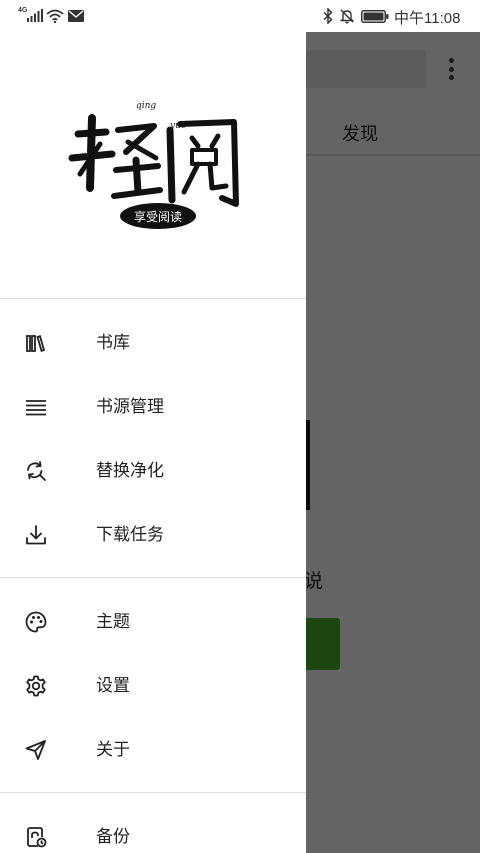 The width and height of the screenshot is (480, 853). Describe the element at coordinates (113, 749) in the screenshot. I see `menu-item-label: 关于` at that location.